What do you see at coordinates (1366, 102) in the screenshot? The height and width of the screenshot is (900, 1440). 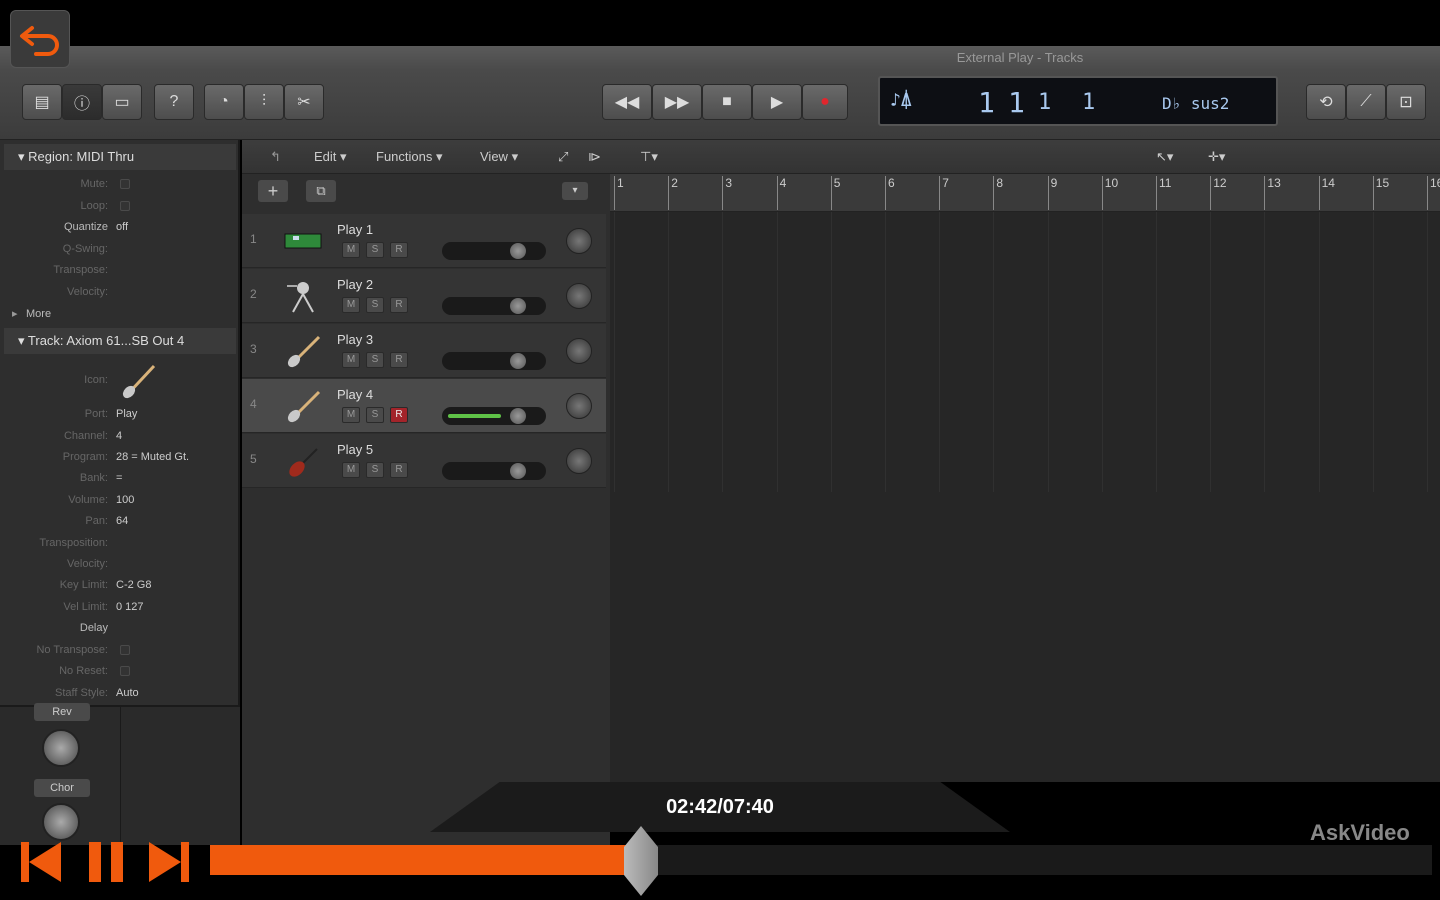 I see `tuner-icon: ⟋` at bounding box center [1366, 102].